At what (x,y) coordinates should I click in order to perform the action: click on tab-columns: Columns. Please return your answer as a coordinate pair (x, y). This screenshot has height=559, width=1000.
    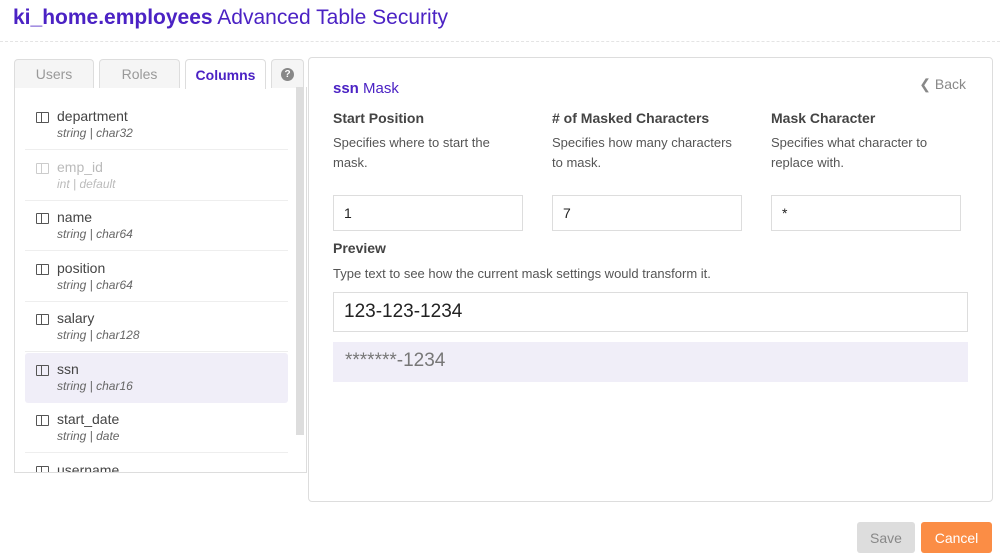
    Looking at the image, I should click on (225, 74).